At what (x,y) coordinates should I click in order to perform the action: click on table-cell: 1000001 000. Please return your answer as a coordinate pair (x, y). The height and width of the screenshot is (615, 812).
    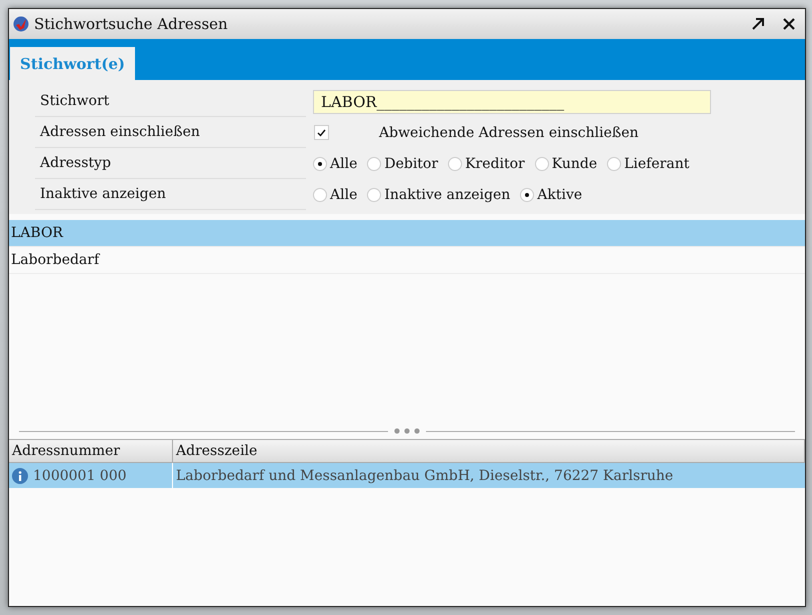
    Looking at the image, I should click on (80, 476).